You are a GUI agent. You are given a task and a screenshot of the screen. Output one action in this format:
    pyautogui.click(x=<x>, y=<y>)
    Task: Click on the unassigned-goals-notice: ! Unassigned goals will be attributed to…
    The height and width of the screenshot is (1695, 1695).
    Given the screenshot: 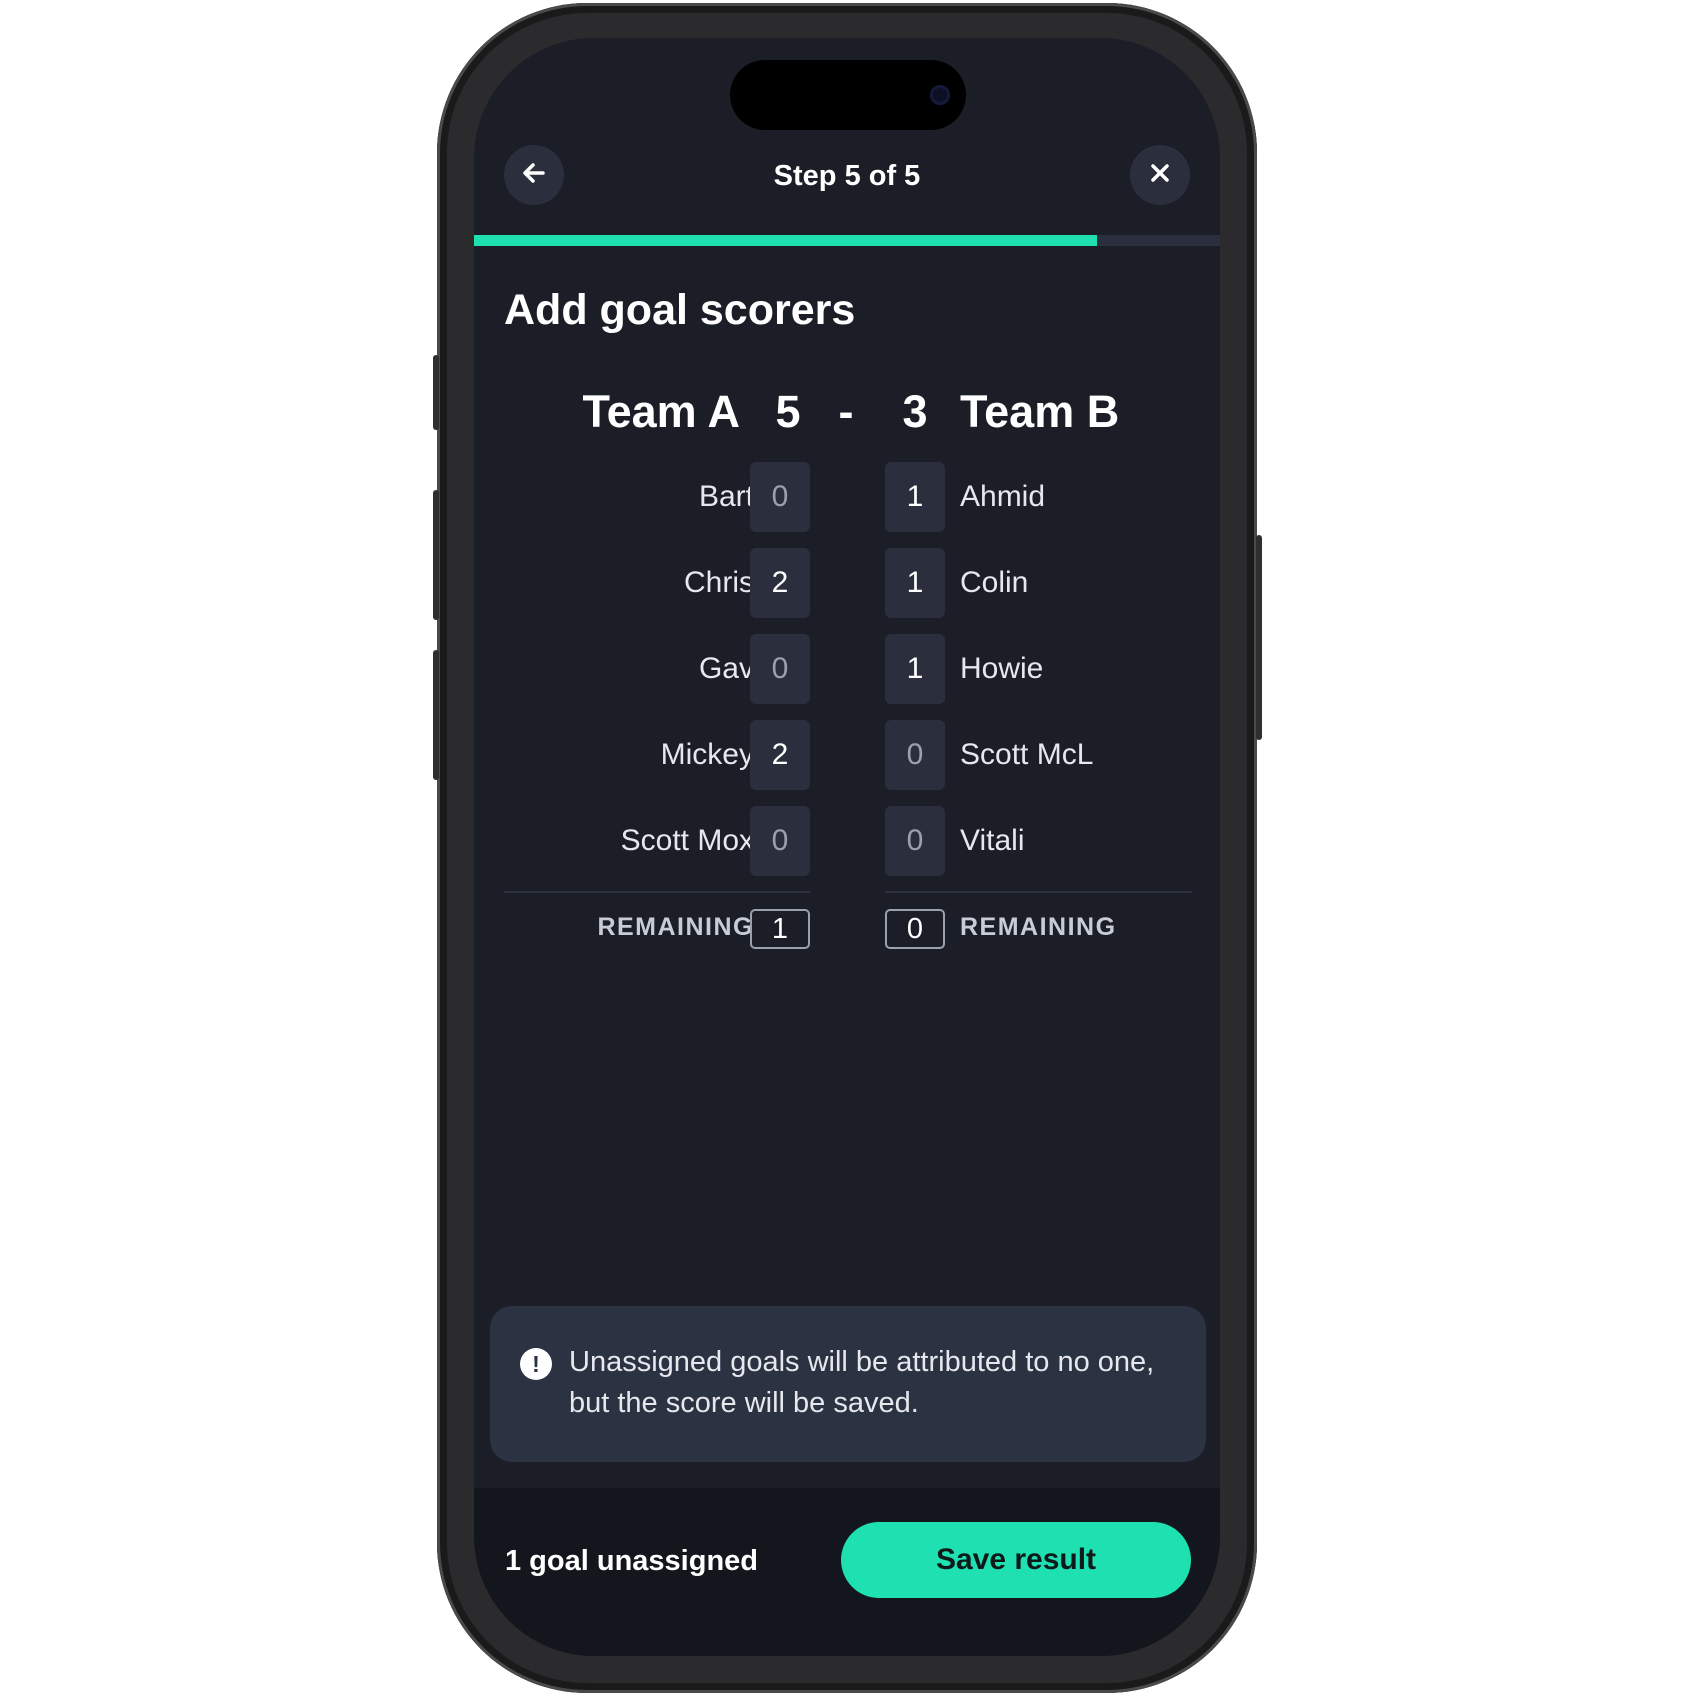 What is the action you would take?
    pyautogui.click(x=848, y=1384)
    